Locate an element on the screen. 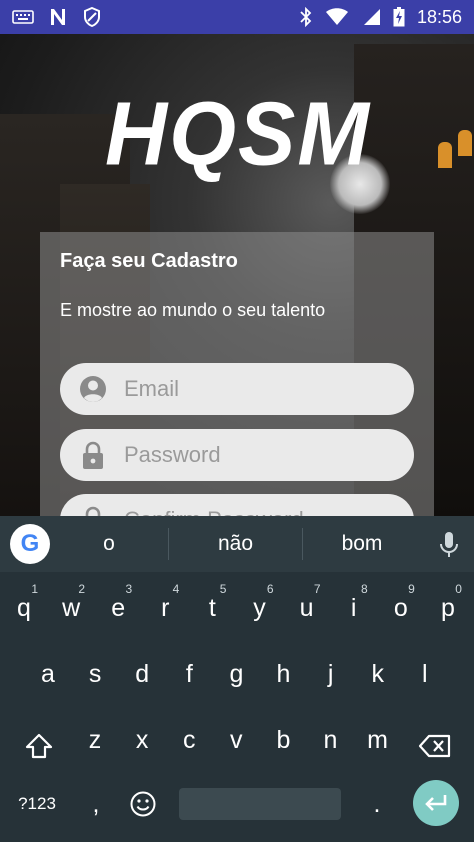 Image resolution: width=474 pixels, height=842 pixels. suggestion-2: não is located at coordinates (235, 544).